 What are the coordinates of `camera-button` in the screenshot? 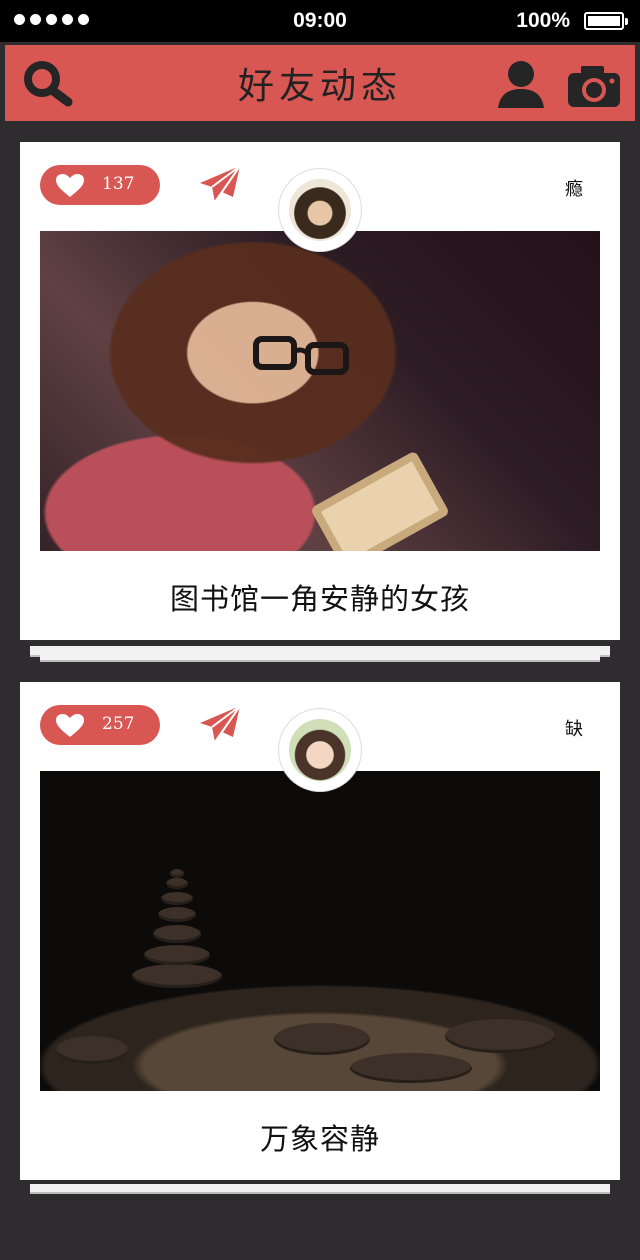 It's located at (594, 86).